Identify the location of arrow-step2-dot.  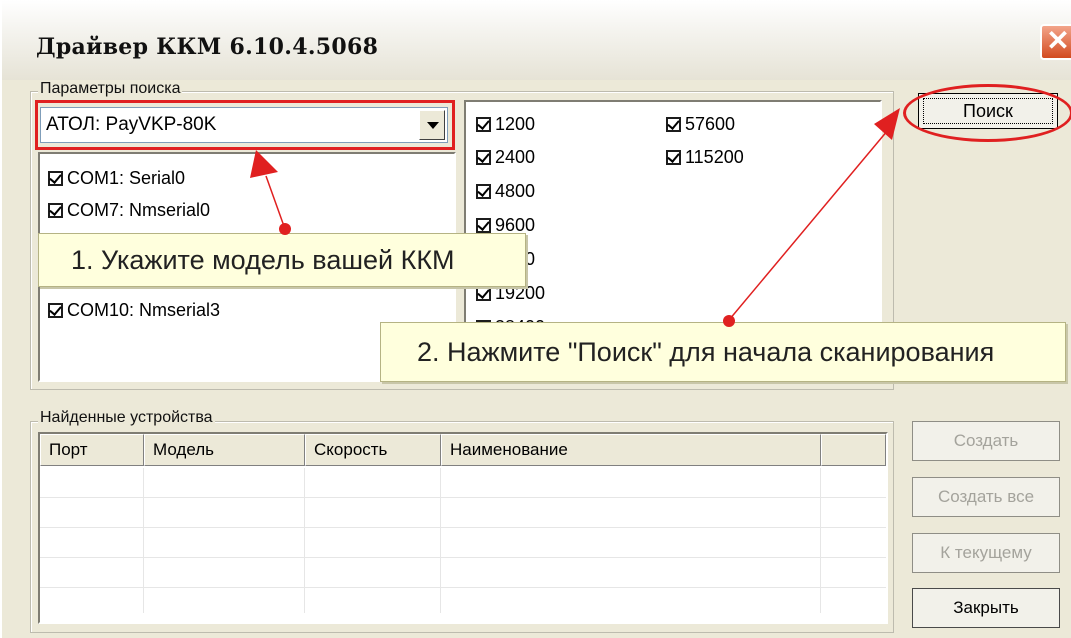
(729, 321).